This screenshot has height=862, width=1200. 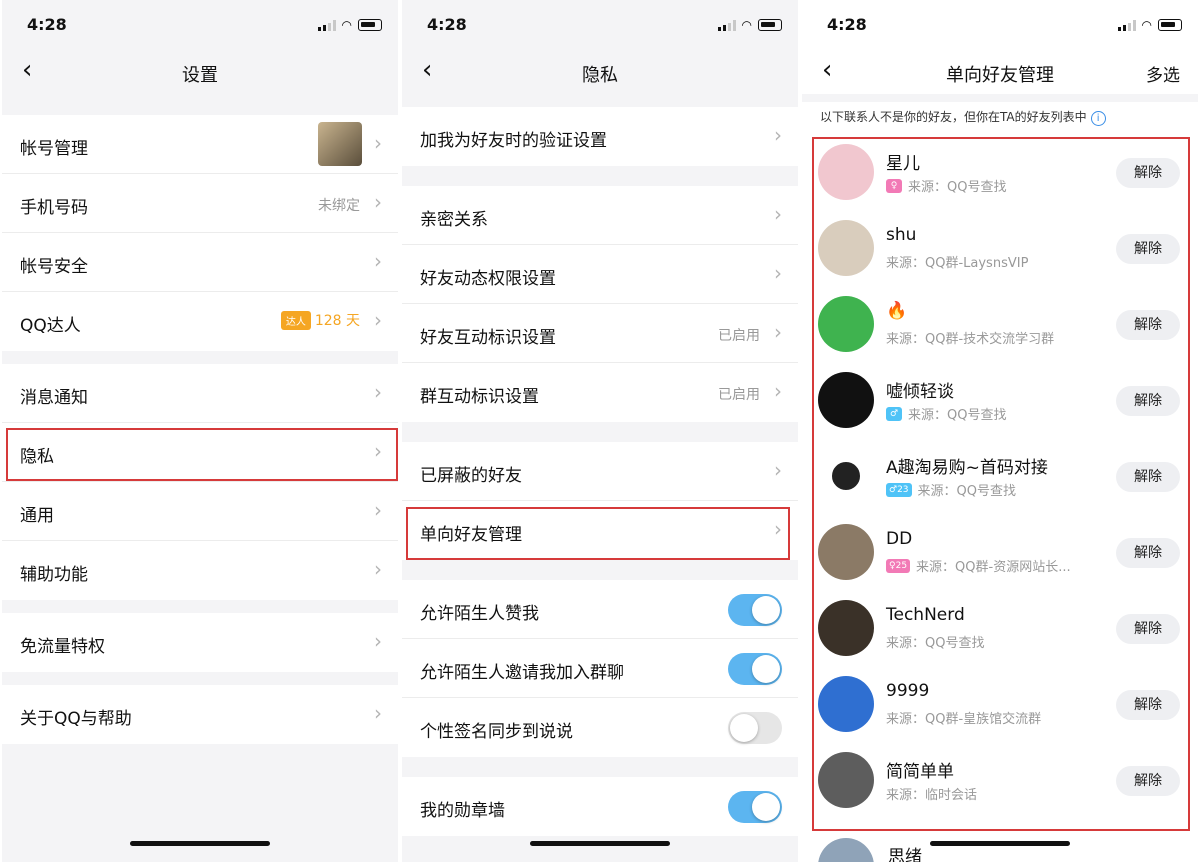 I want to click on nav-bar: ‹ 单向好友管理 多选, so click(x=1000, y=71).